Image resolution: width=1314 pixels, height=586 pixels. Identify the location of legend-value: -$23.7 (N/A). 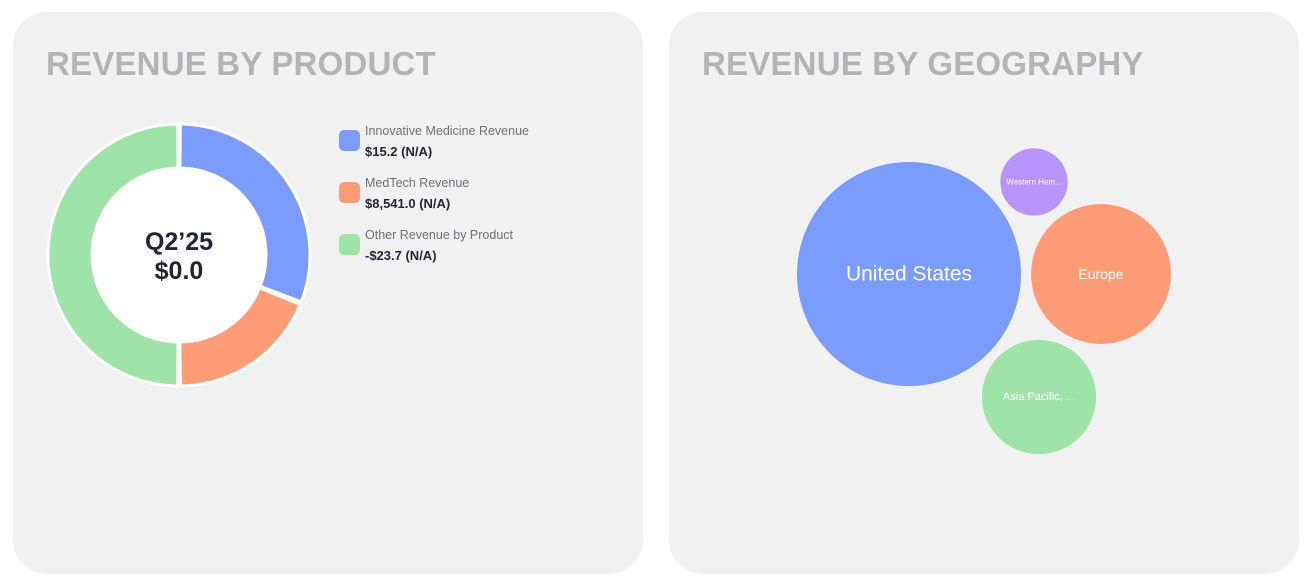
(401, 255).